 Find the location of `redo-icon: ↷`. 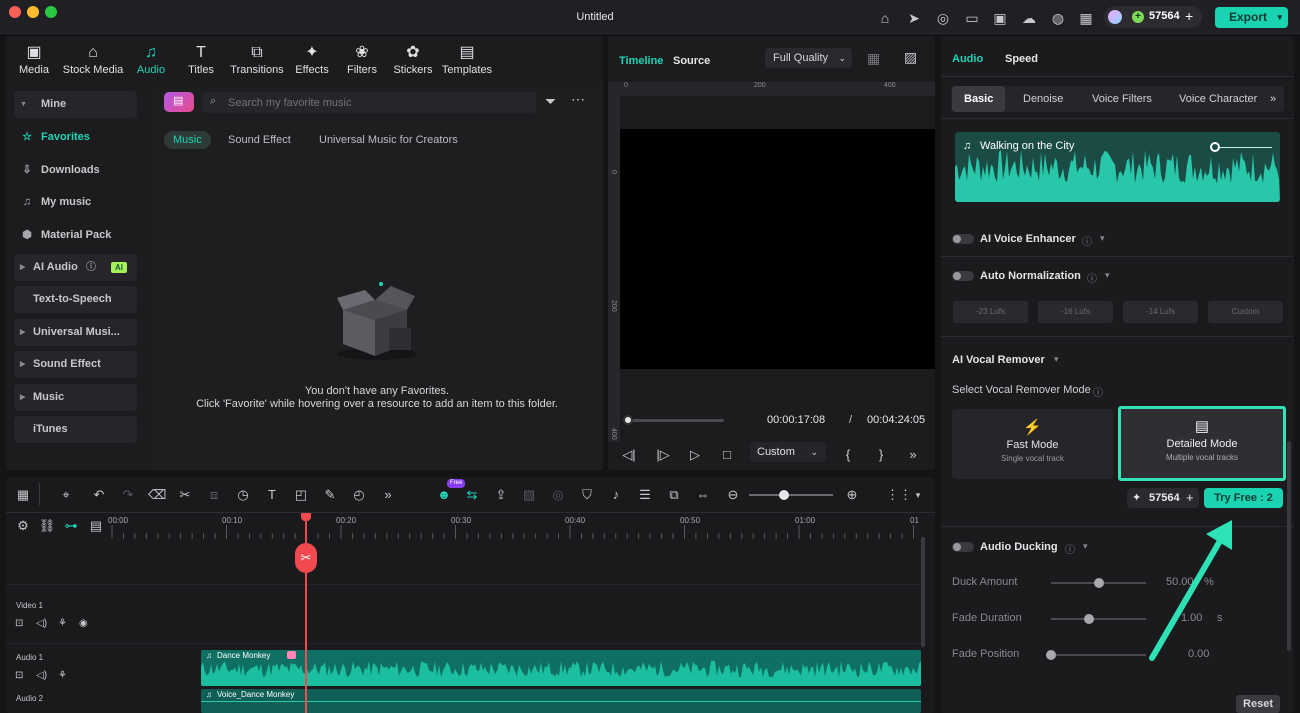

redo-icon: ↷ is located at coordinates (128, 495).